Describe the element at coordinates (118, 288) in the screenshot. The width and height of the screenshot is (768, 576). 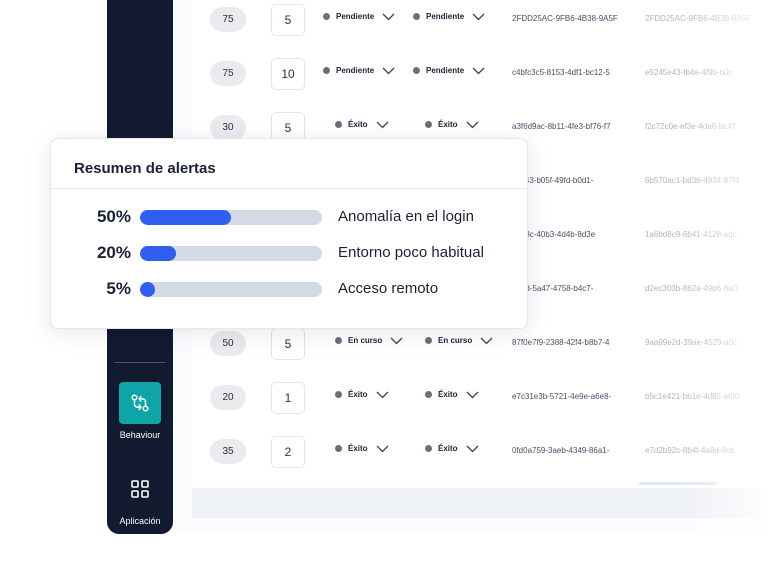
I see `alert-percent: 5%` at that location.